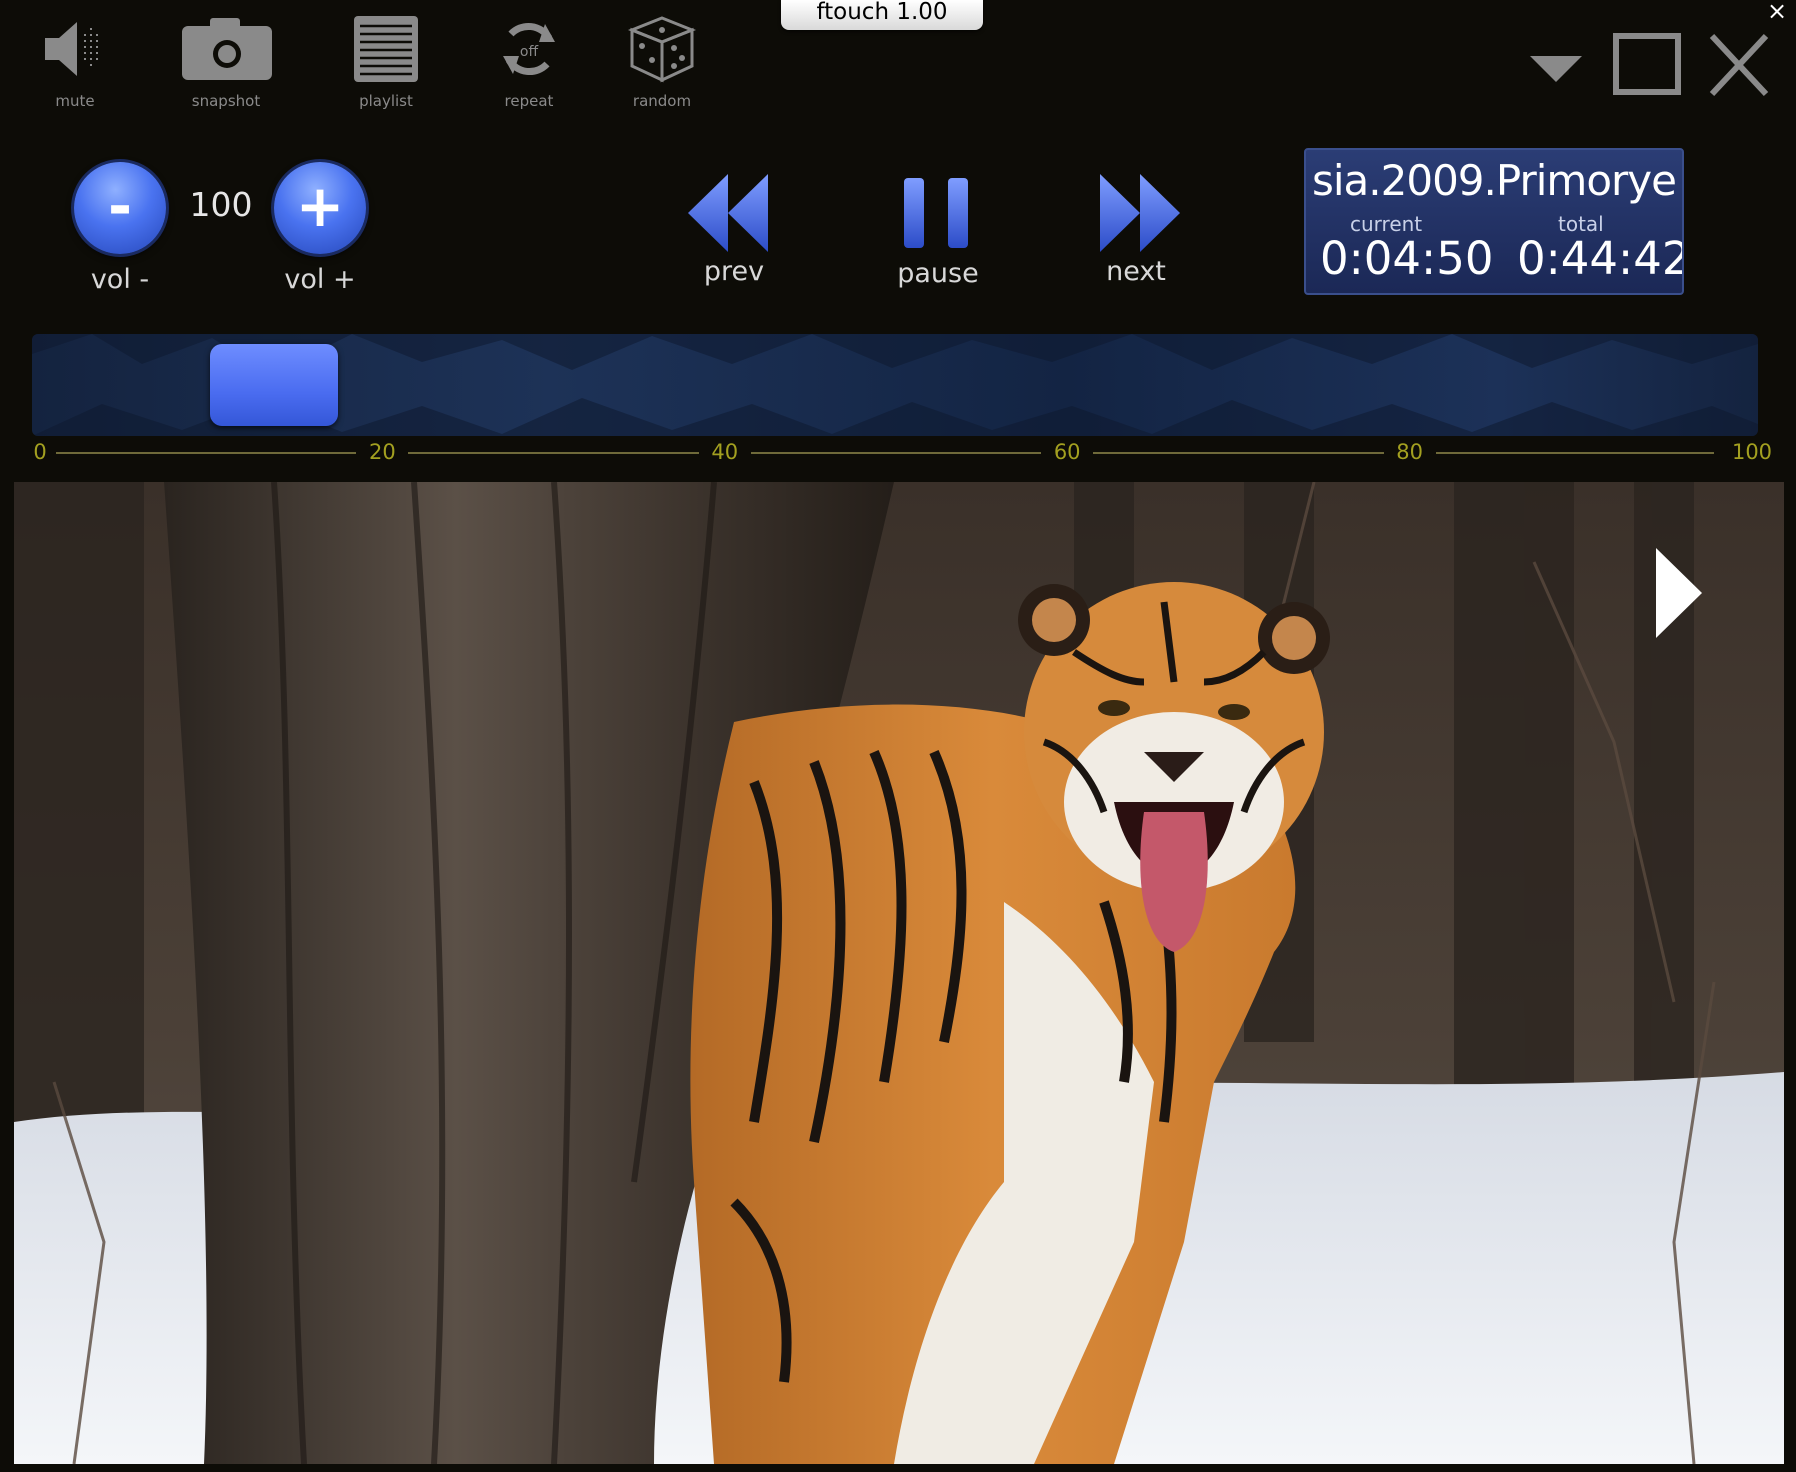 Image resolution: width=1796 pixels, height=1472 pixels. I want to click on fast-forward-icon, so click(1140, 213).